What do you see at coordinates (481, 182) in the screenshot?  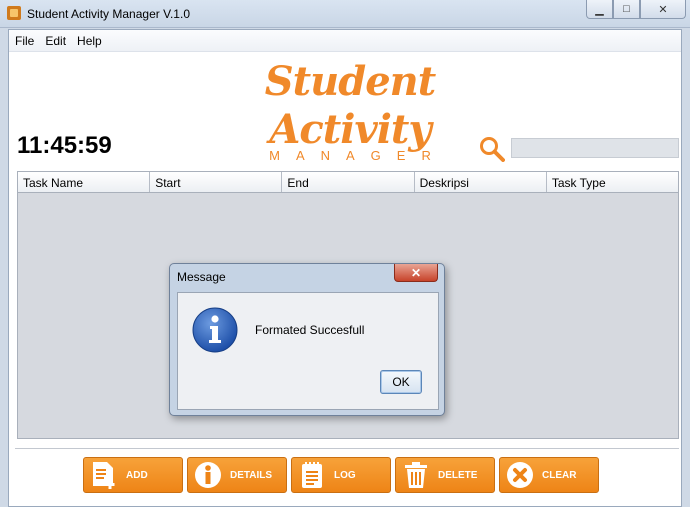 I see `column-header-deskripsi: Deskripsi` at bounding box center [481, 182].